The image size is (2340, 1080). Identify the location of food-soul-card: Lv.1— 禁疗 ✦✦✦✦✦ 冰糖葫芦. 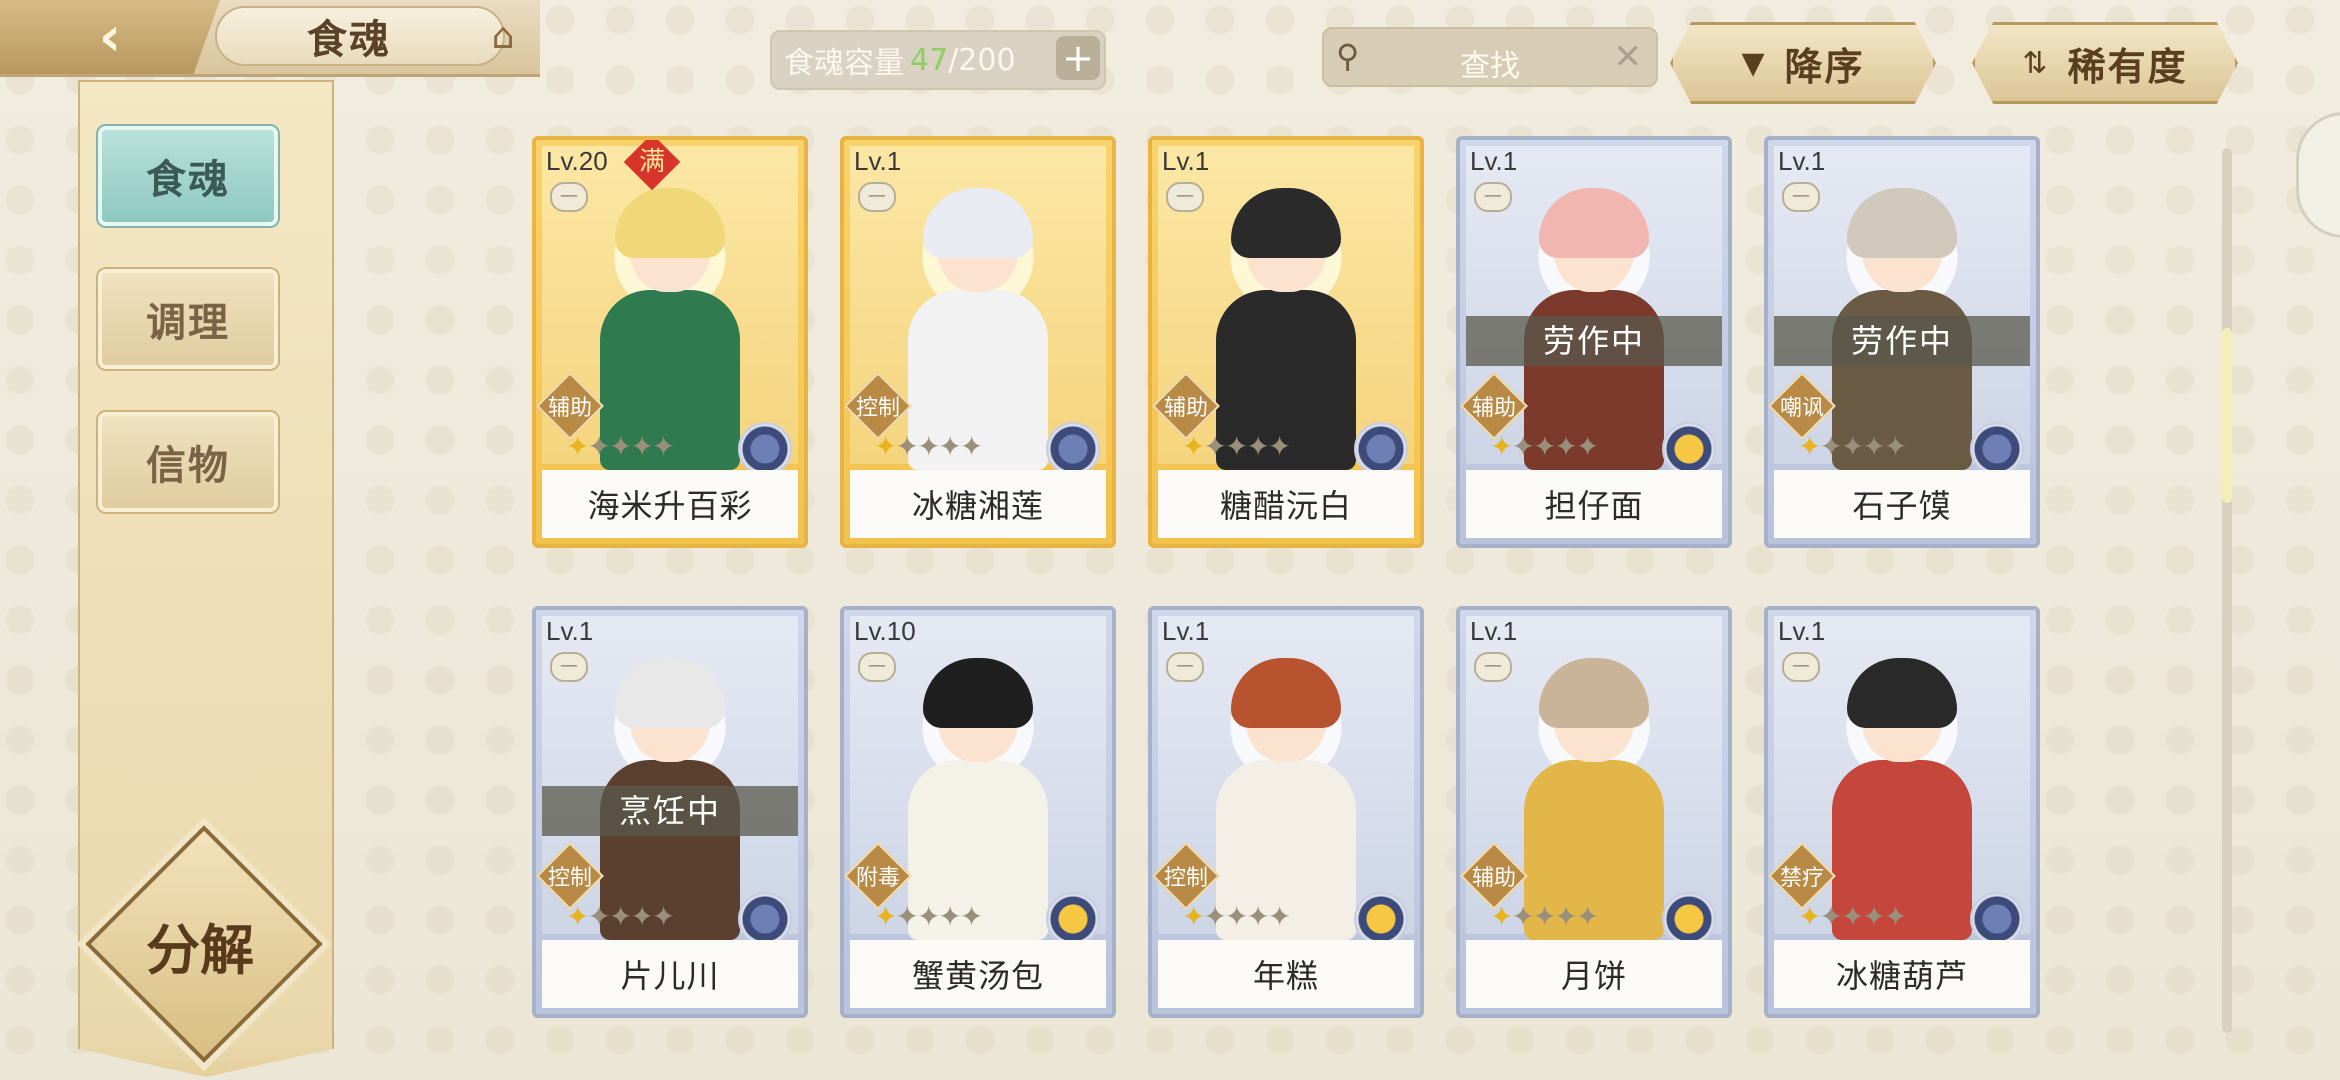
(1902, 812).